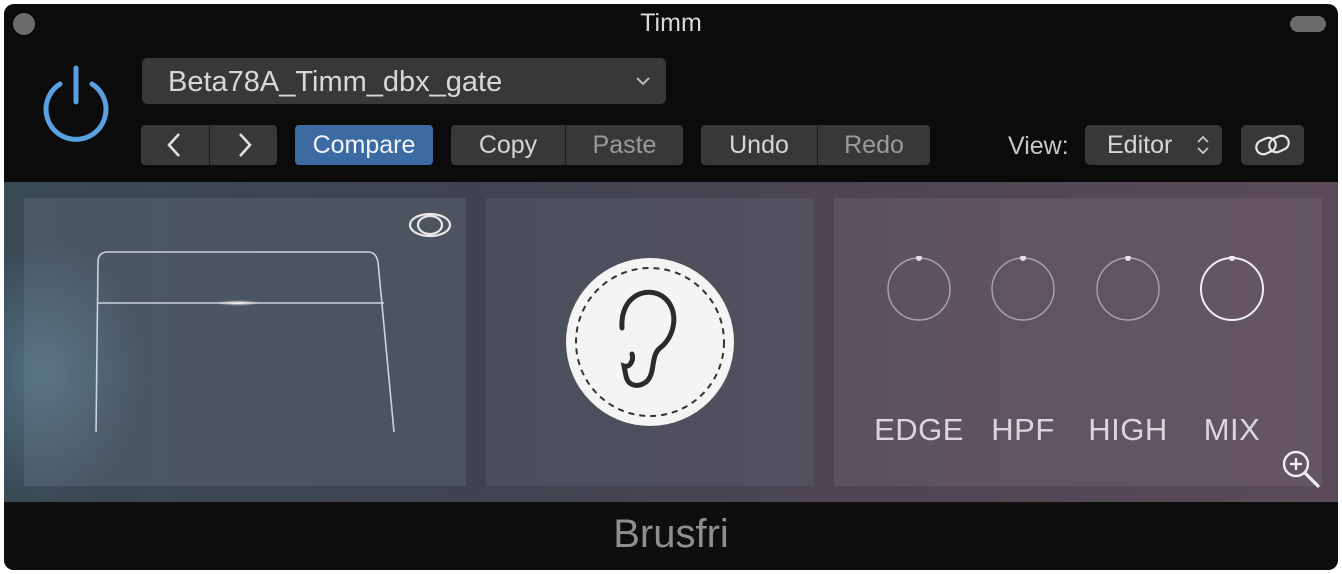 This screenshot has height=574, width=1342. I want to click on chevron-right-icon, so click(245, 145).